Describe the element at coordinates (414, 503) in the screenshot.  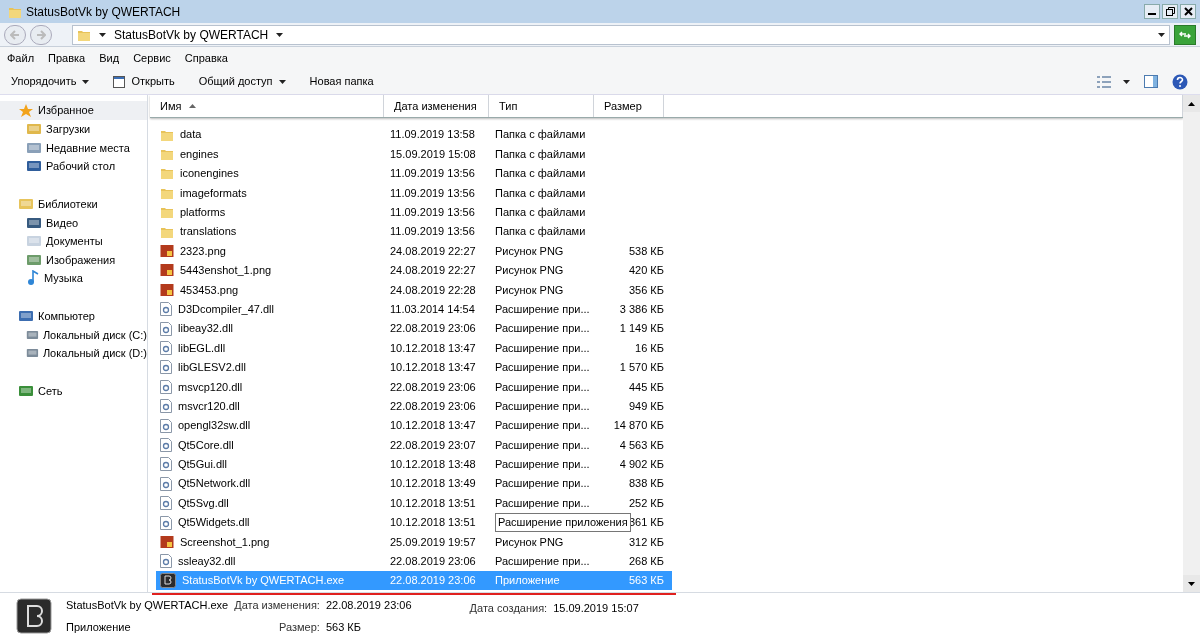
I see `file-row: Qt5Svg.dll 10.12.2018 13:51 Расширение при... 252 КБ` at that location.